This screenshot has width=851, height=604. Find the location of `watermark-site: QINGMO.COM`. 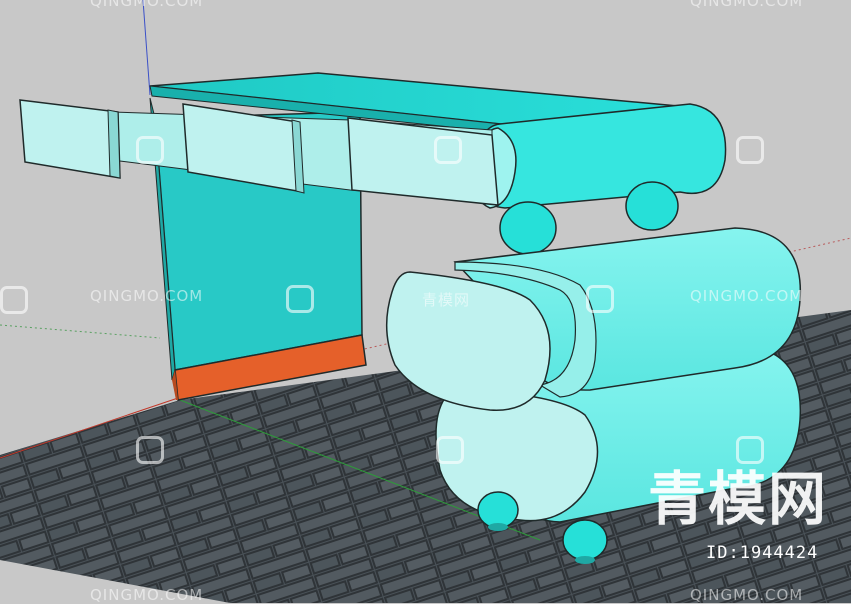

watermark-site: QINGMO.COM is located at coordinates (146, 296).